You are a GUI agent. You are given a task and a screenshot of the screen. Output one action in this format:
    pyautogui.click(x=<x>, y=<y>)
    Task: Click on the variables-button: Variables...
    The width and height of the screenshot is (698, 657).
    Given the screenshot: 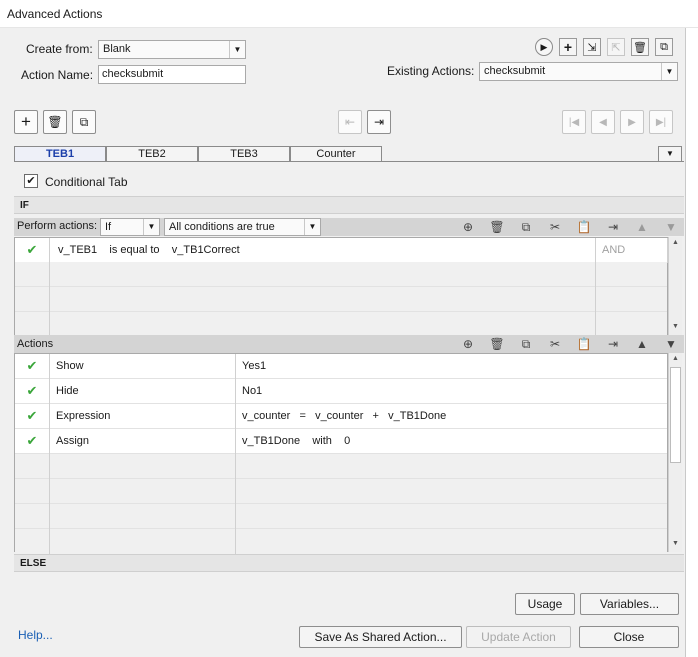 What is the action you would take?
    pyautogui.click(x=629, y=604)
    